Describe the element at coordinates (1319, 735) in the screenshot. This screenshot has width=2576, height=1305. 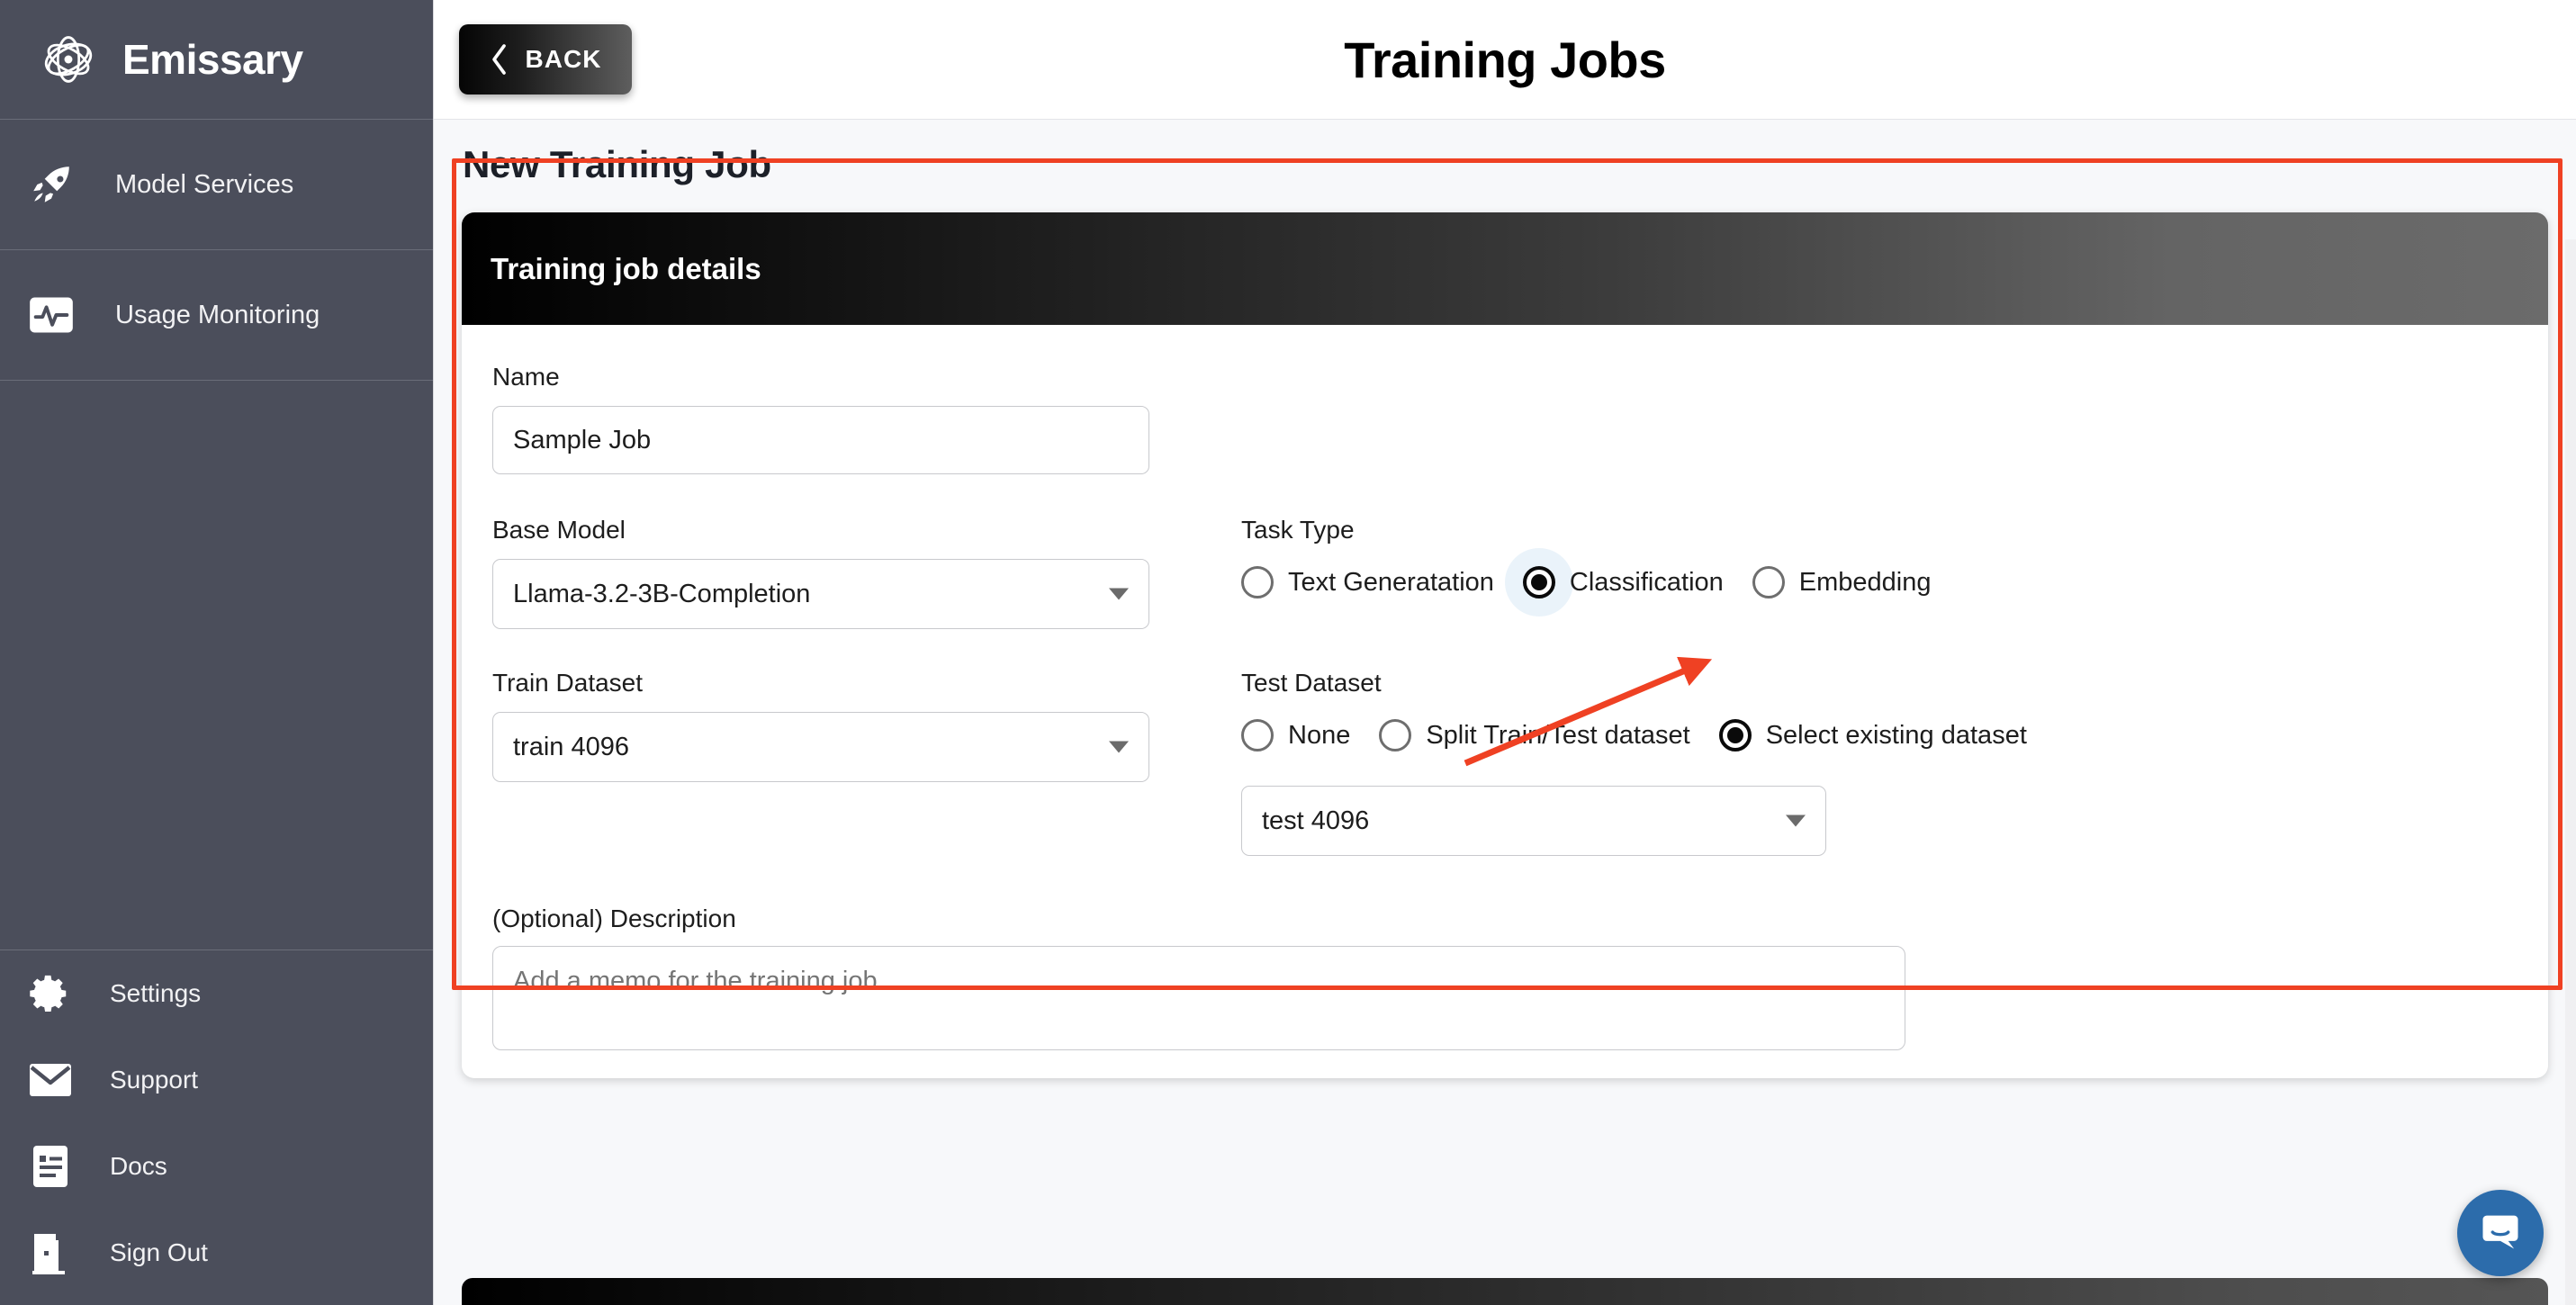
I see `radio-label: None` at that location.